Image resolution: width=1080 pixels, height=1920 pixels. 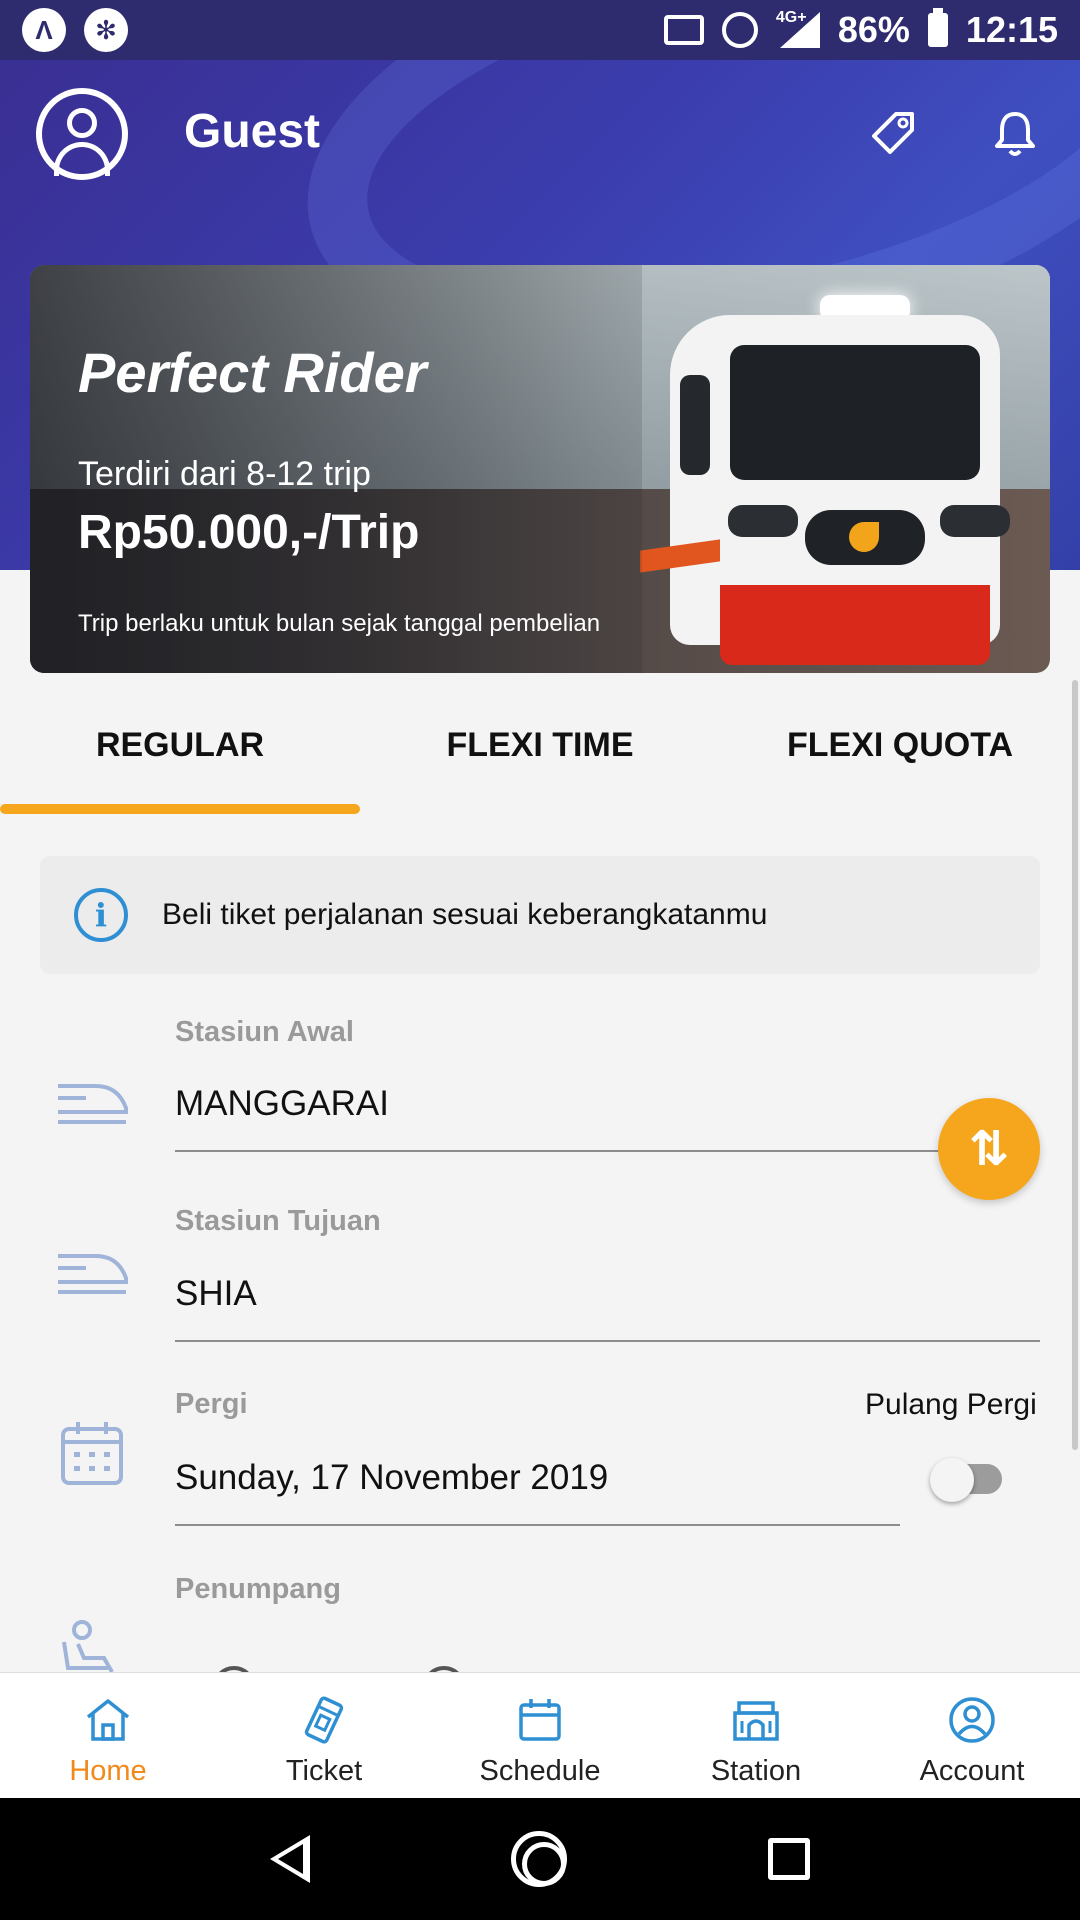 I want to click on signal-icon: 4G+, so click(x=797, y=28).